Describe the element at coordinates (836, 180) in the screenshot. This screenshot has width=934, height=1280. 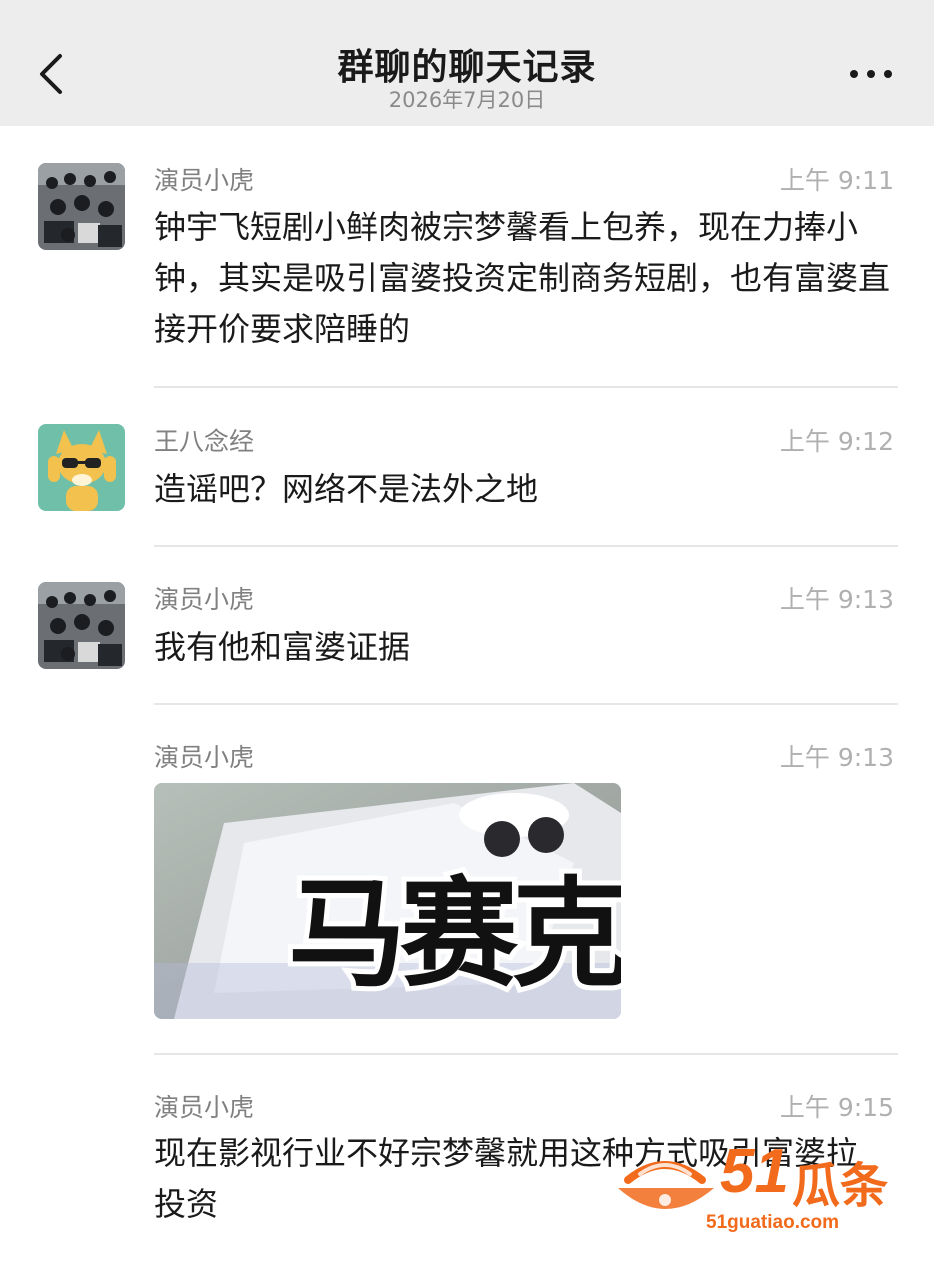
I see `message-time: 上午 9:11` at that location.